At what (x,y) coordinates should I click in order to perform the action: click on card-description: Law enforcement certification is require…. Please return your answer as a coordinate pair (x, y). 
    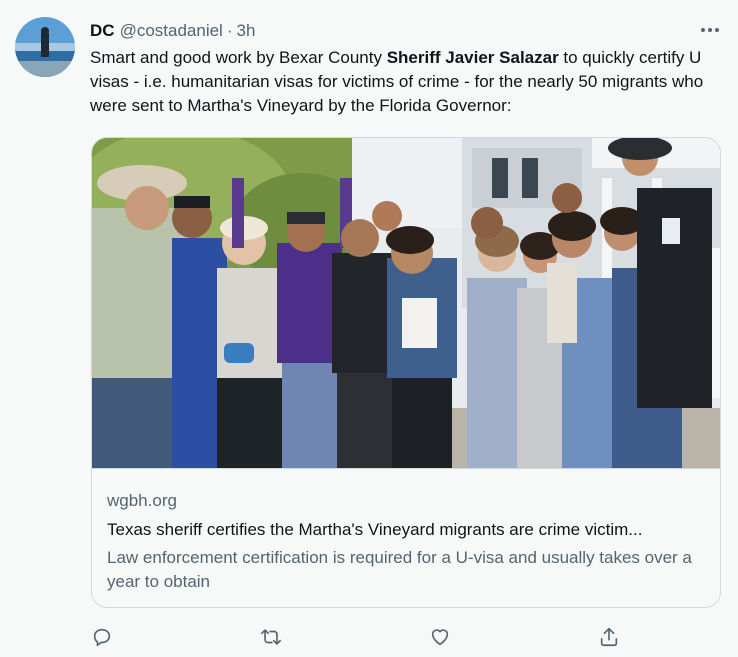
    Looking at the image, I should click on (399, 569).